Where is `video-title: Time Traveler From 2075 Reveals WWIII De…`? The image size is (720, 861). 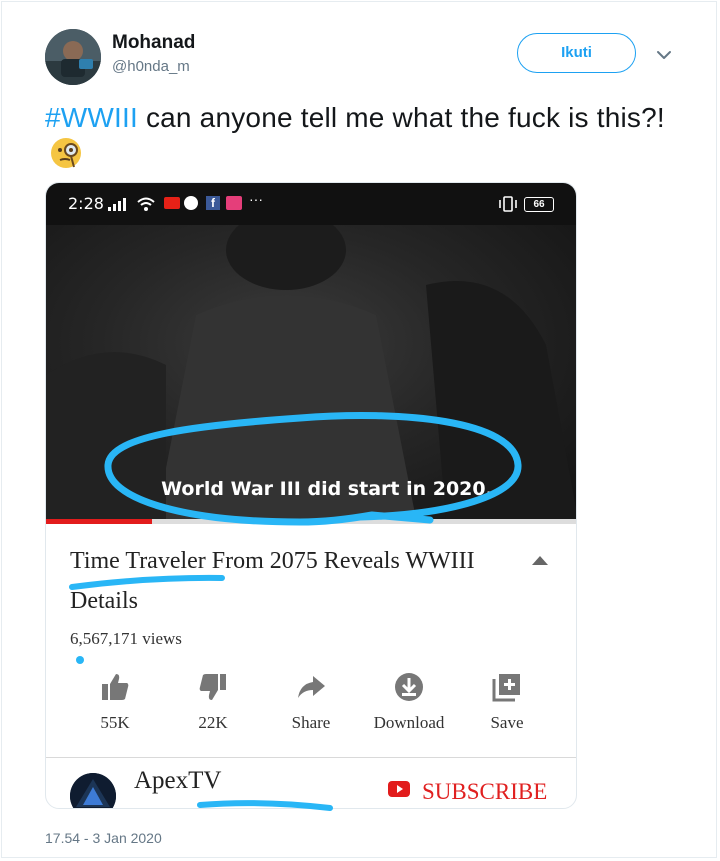 video-title: Time Traveler From 2075 Reveals WWIII De… is located at coordinates (272, 581).